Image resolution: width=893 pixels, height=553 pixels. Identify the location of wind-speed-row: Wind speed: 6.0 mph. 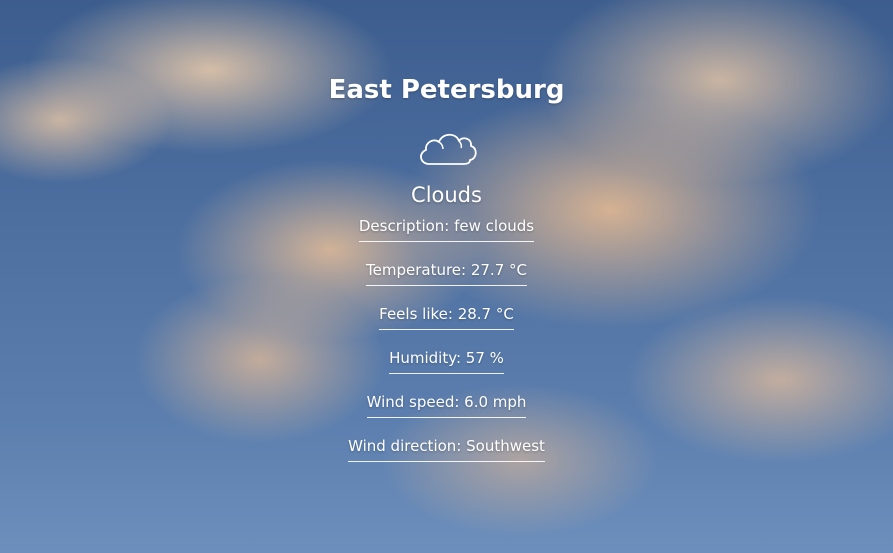
(446, 404).